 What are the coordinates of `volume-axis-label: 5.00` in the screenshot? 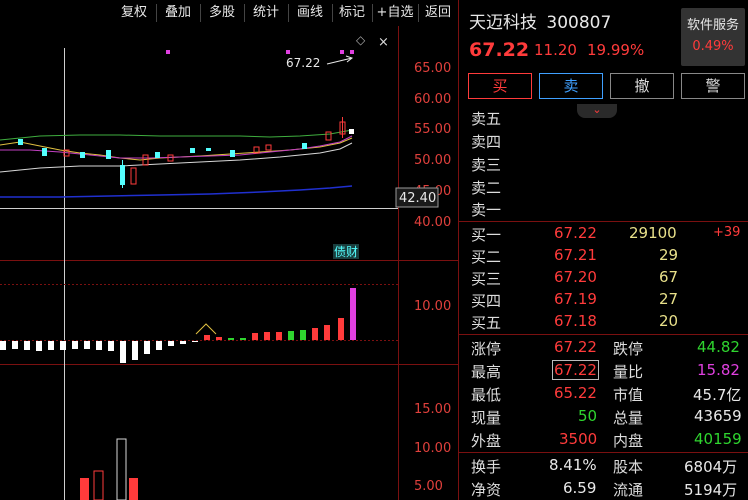 It's located at (428, 486).